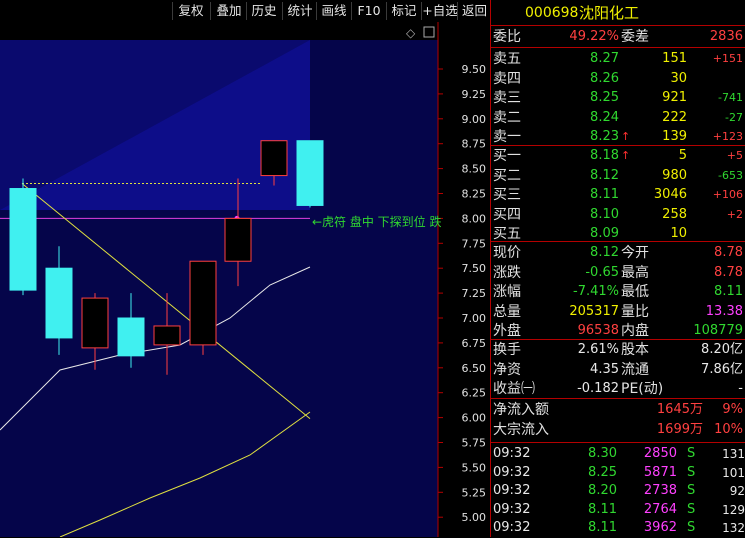 The image size is (745, 538). Describe the element at coordinates (228, 11) in the screenshot. I see `toolbar-button-1: 叠加` at that location.